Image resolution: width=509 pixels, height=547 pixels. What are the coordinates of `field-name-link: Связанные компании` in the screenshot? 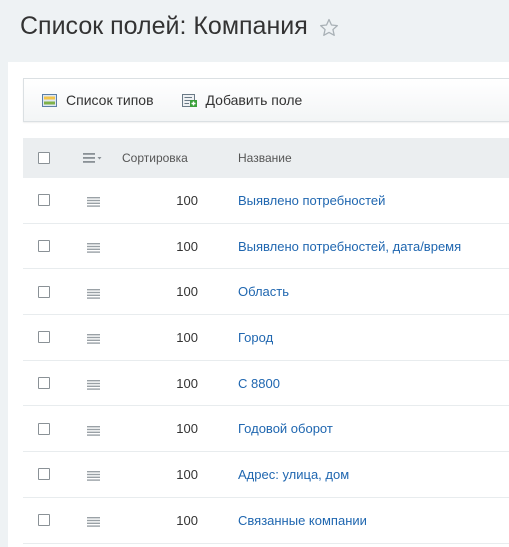 It's located at (302, 520).